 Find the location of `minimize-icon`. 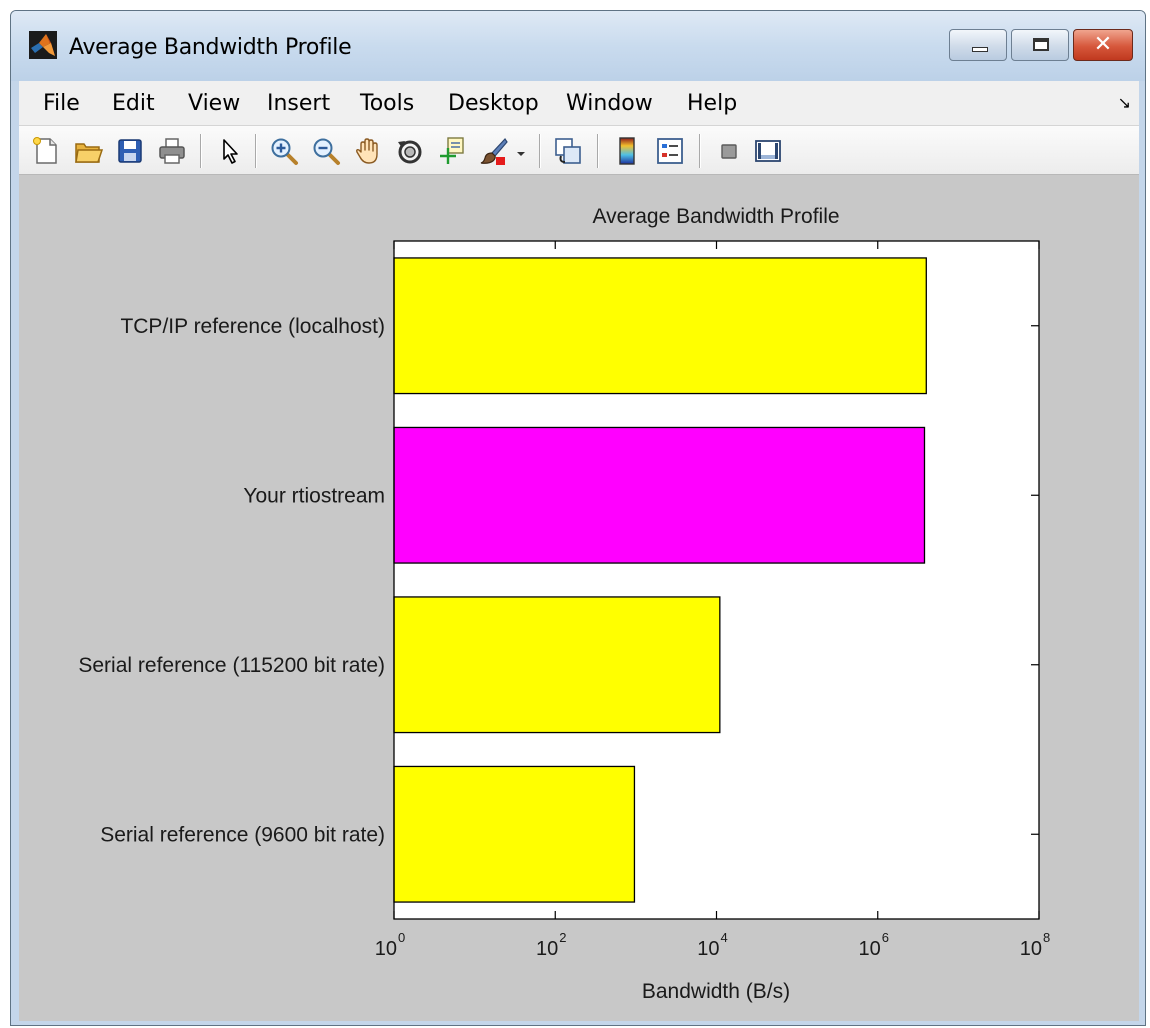

minimize-icon is located at coordinates (978, 45).